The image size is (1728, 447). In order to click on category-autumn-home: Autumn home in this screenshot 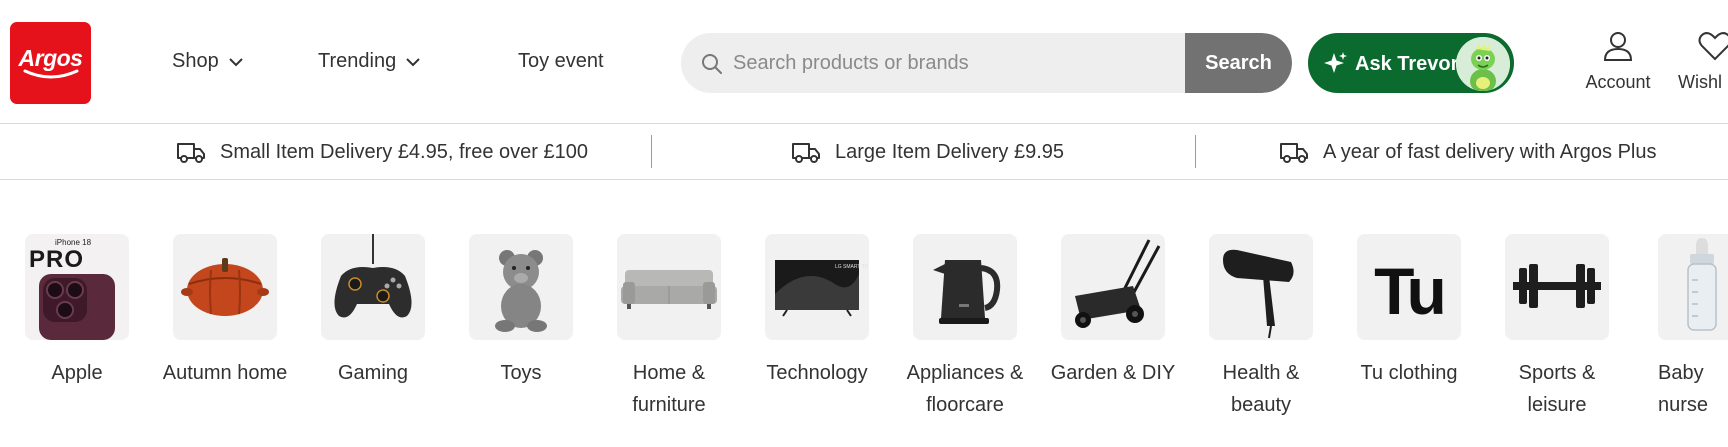, I will do `click(225, 311)`.